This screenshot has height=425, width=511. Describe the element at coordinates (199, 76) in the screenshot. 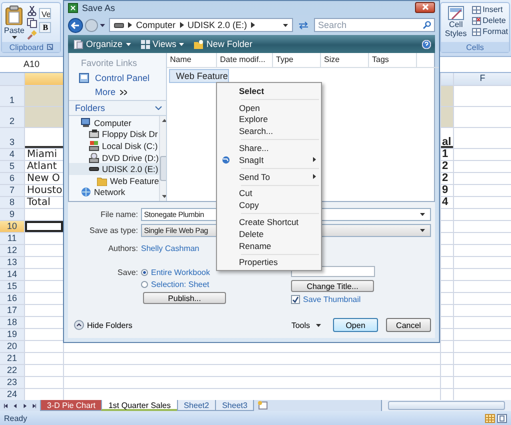

I see `file-item: Web Feature` at that location.